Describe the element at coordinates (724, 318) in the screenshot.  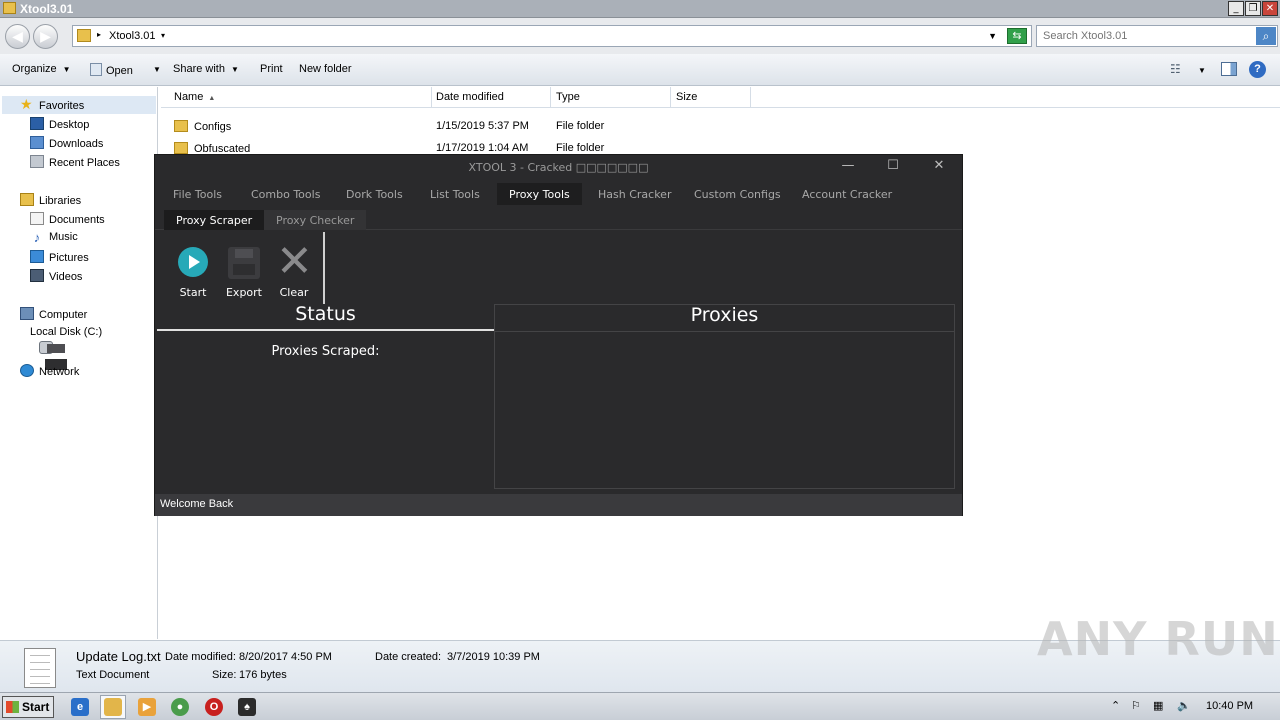
I see `proxies-heading: Proxies` at that location.